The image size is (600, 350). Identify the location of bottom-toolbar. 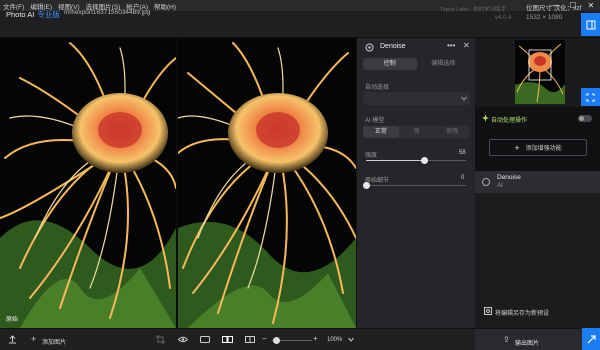
(237, 339).